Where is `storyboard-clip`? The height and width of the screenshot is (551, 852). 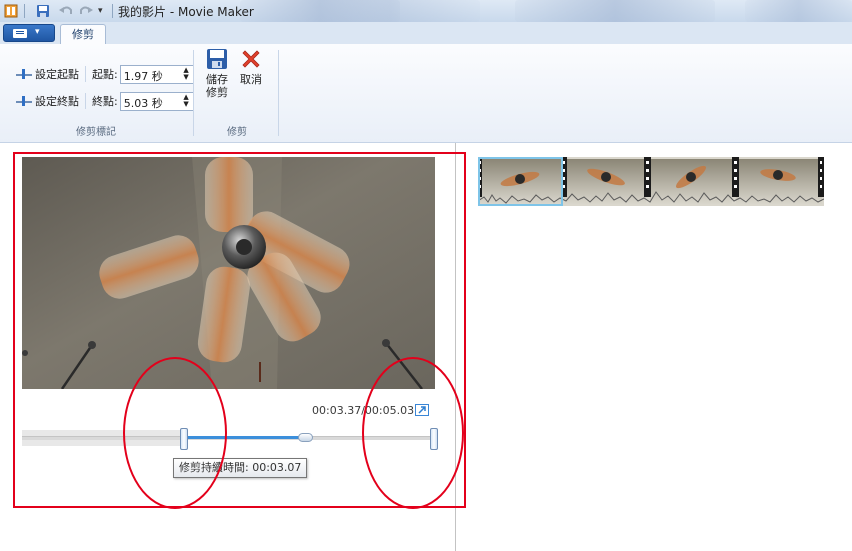
storyboard-clip is located at coordinates (651, 181).